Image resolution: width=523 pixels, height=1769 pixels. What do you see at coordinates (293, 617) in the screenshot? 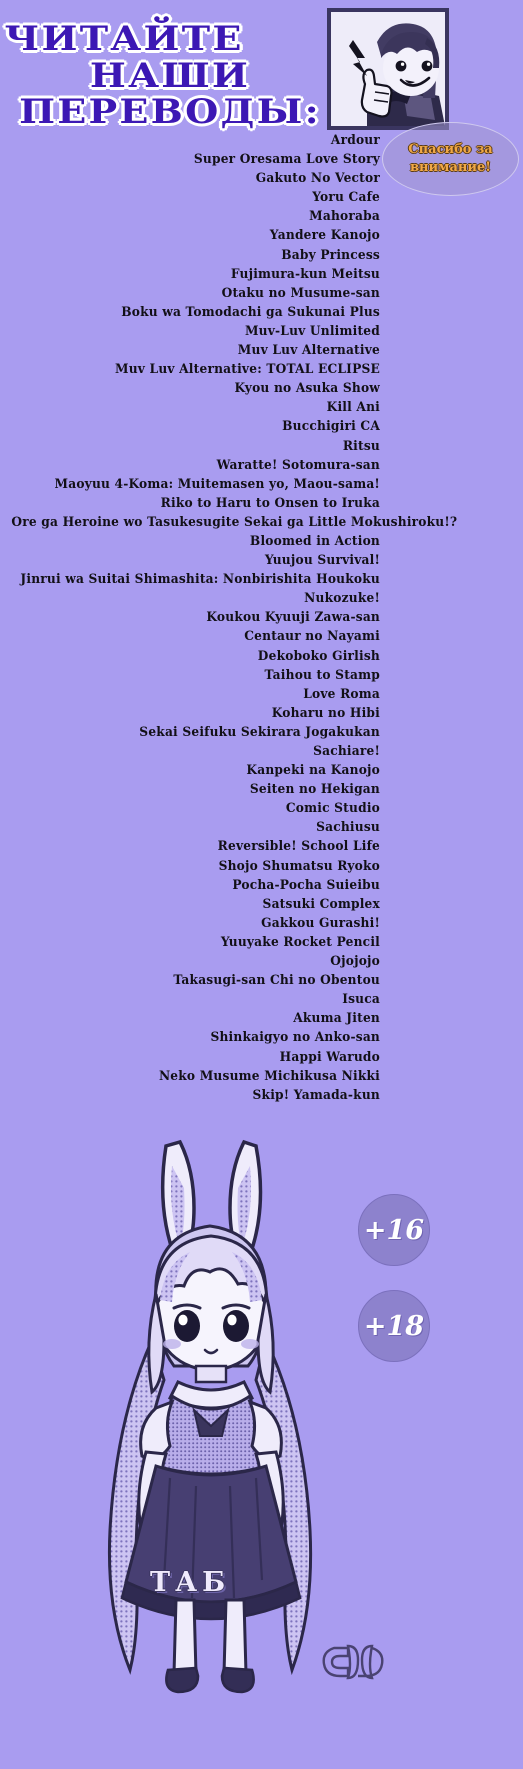
I see `list-item: Koukou Kyuuji Zawa-san` at bounding box center [293, 617].